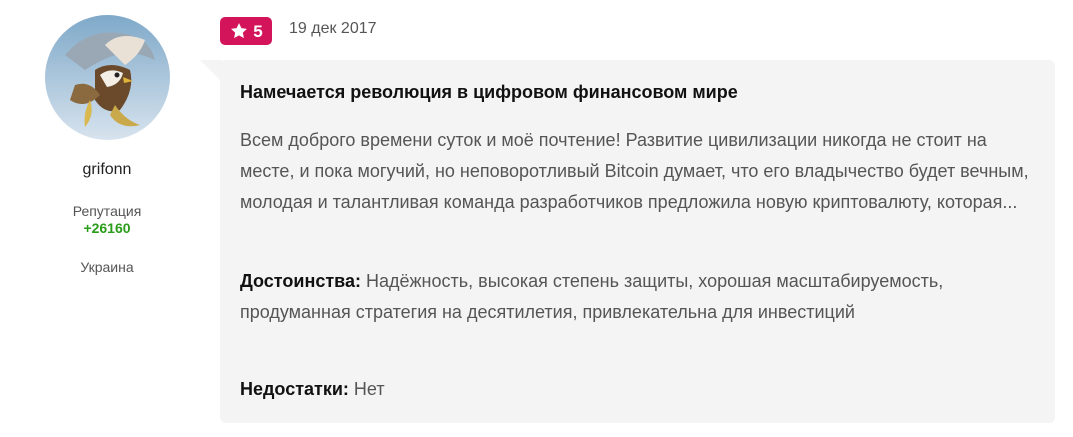 Image resolution: width=1073 pixels, height=437 pixels. I want to click on rating-badge: 5, so click(246, 31).